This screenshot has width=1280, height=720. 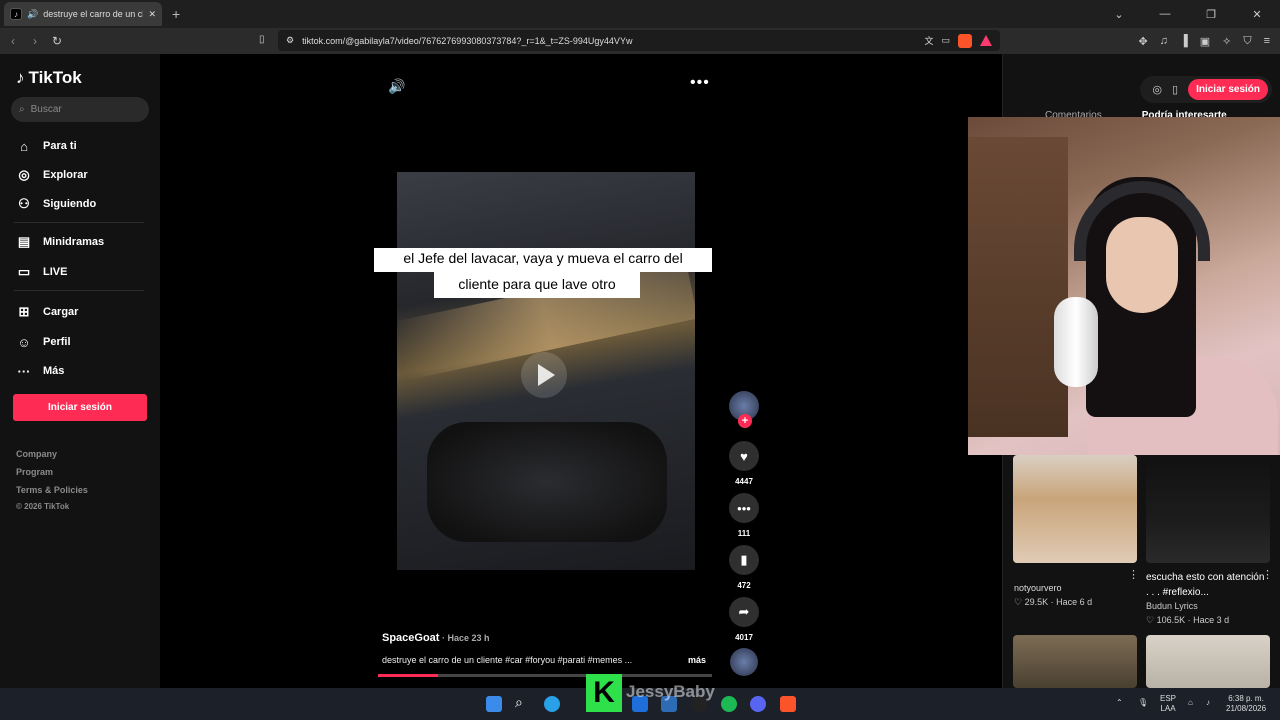 I want to click on more-options-icon: •••, so click(x=700, y=83).